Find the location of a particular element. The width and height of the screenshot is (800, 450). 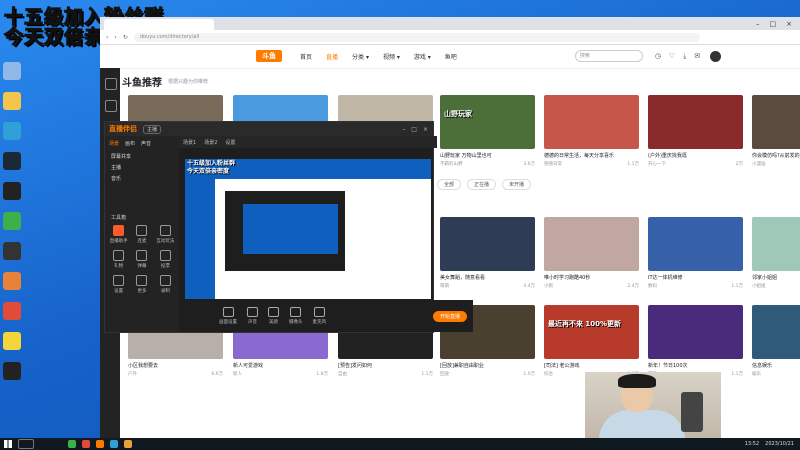

nav-game: 游戏 ▾ is located at coordinates (422, 56).